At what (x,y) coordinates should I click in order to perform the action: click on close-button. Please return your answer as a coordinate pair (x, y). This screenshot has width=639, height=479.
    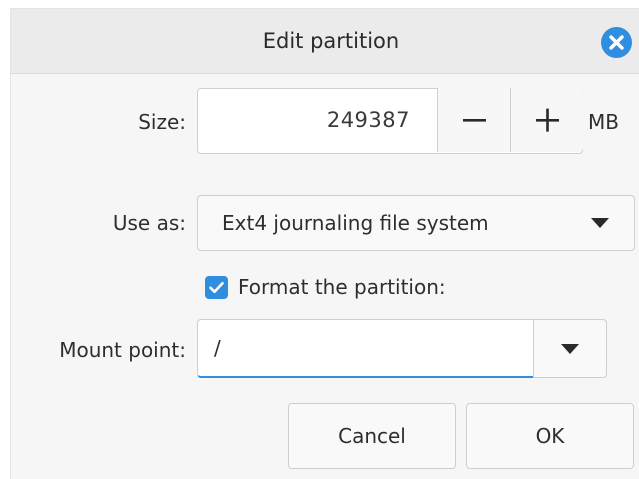
    Looking at the image, I should click on (616, 42).